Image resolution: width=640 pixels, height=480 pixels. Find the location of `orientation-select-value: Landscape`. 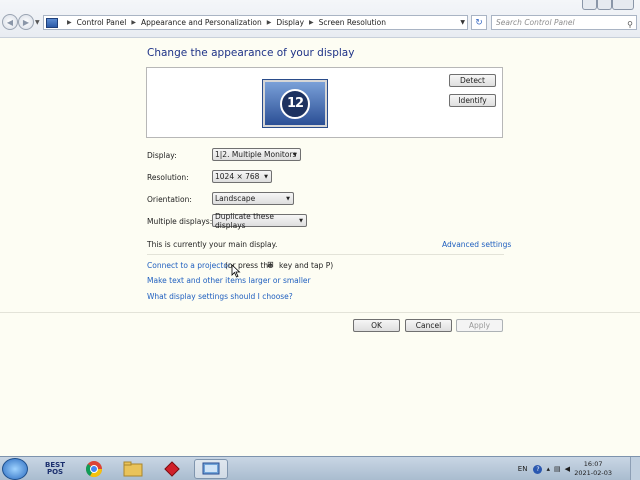

orientation-select-value: Landscape is located at coordinates (235, 198).